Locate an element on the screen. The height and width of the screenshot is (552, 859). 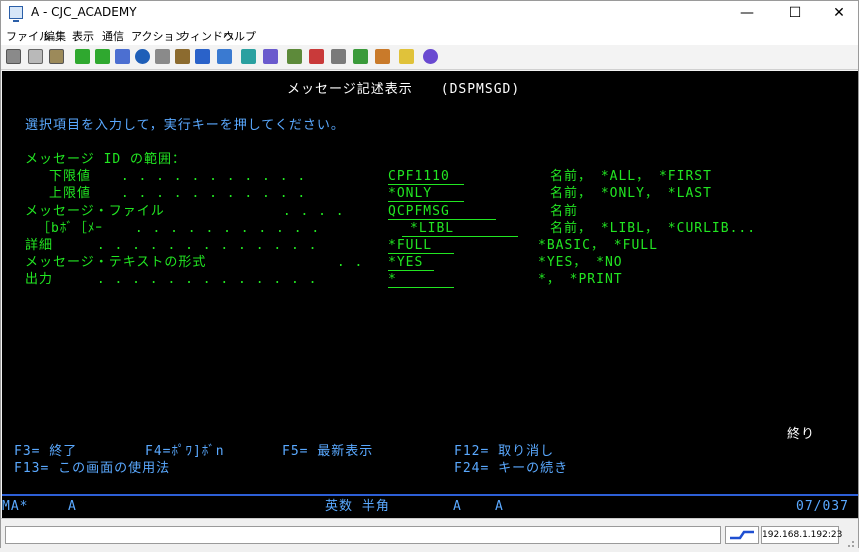
menu-help: ヘルプ is located at coordinates (239, 36).